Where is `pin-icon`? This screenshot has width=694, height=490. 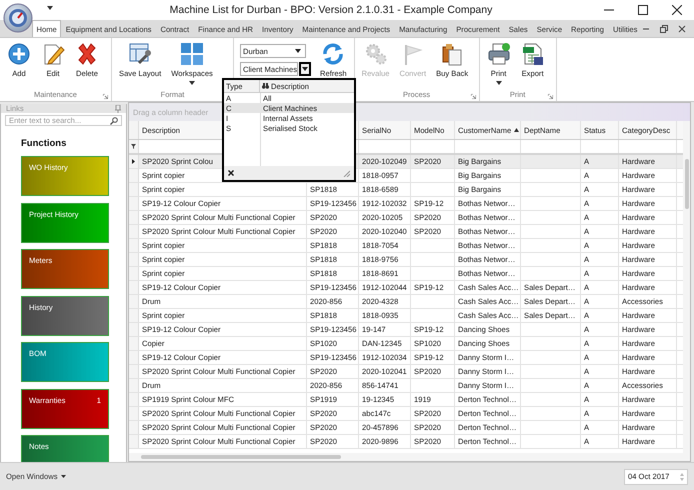 pin-icon is located at coordinates (118, 108).